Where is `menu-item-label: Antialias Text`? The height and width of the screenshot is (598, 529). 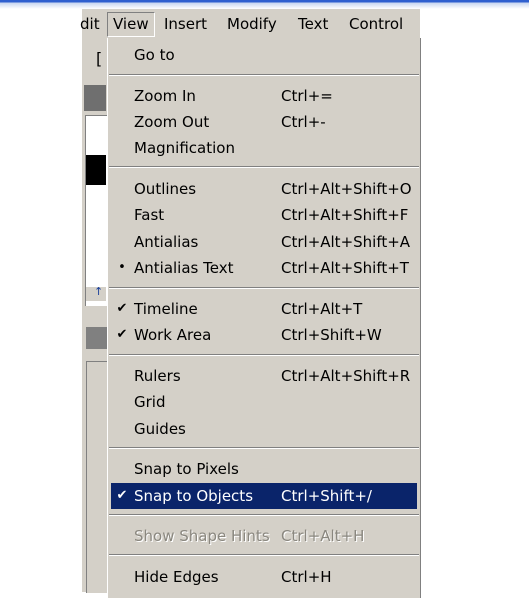 menu-item-label: Antialias Text is located at coordinates (184, 268).